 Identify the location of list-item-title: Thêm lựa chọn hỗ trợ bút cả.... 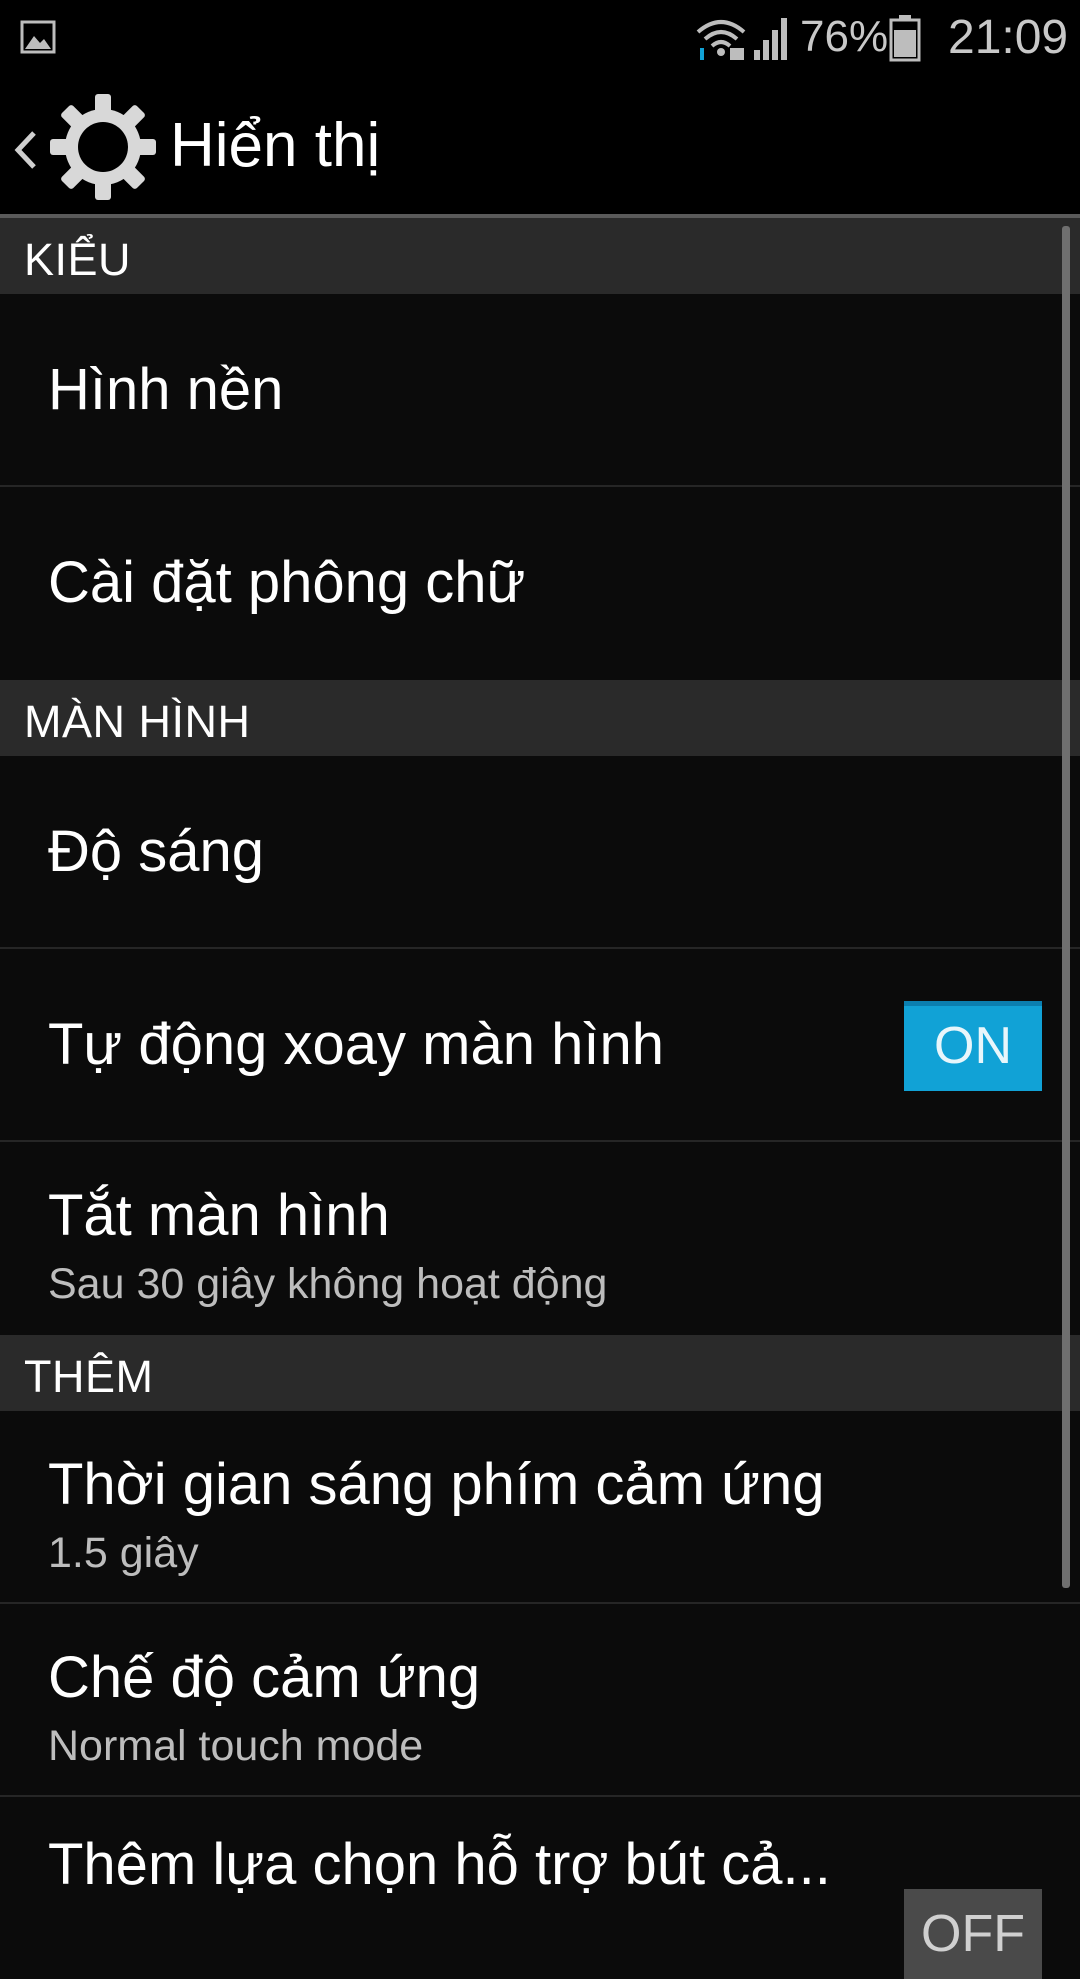
(439, 1864).